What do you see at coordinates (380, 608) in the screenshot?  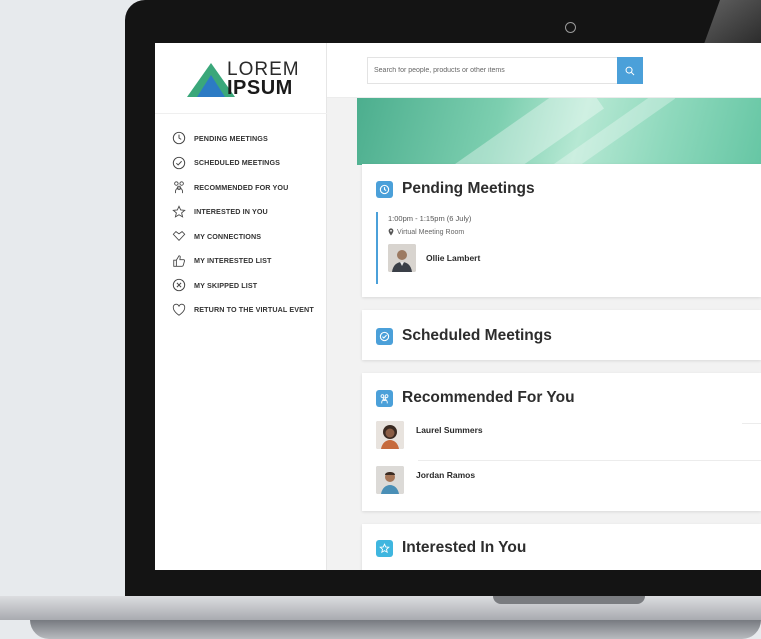 I see `laptop-base` at bounding box center [380, 608].